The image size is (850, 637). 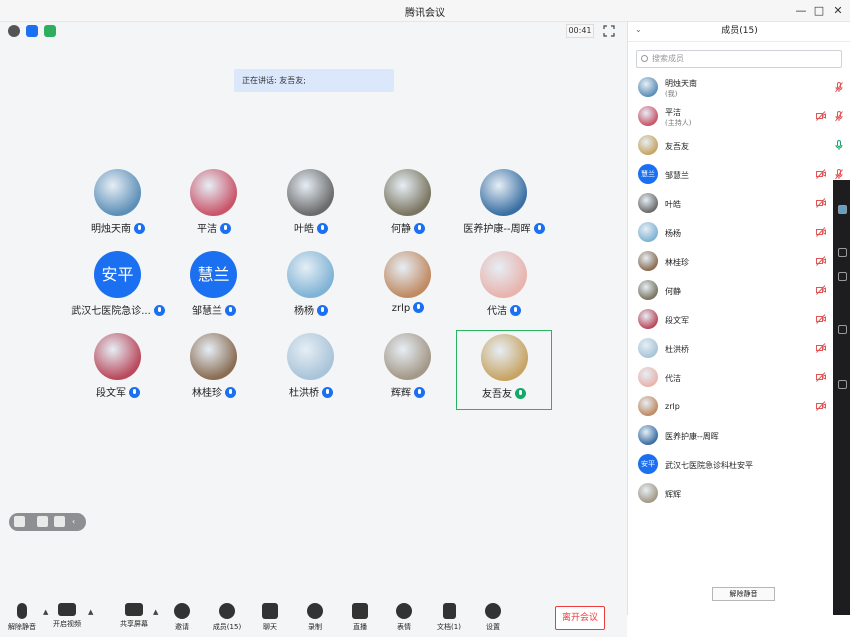 I want to click on signal-icon, so click(x=50, y=31).